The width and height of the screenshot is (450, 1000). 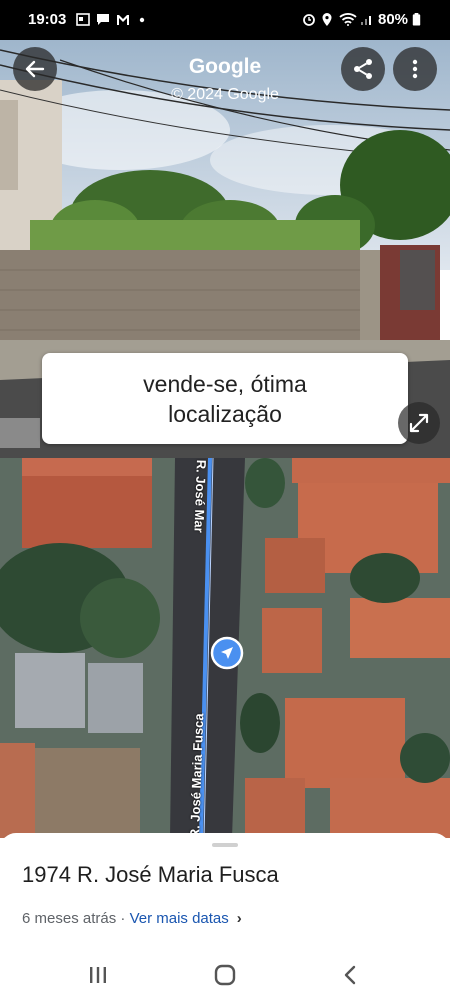 I want to click on battery-icon, so click(x=416, y=19).